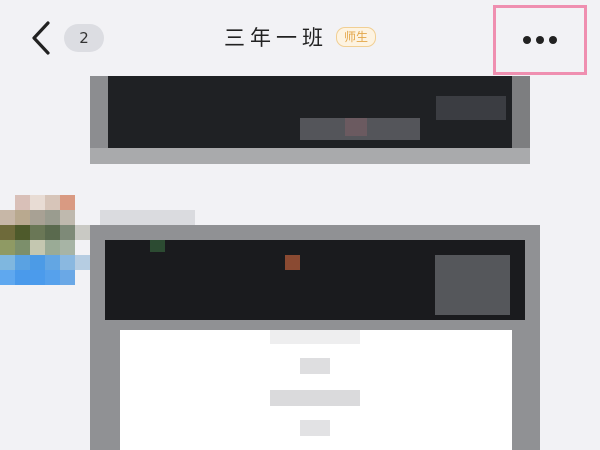 This screenshot has height=450, width=600. I want to click on page-title: 三年一班, so click(275, 38).